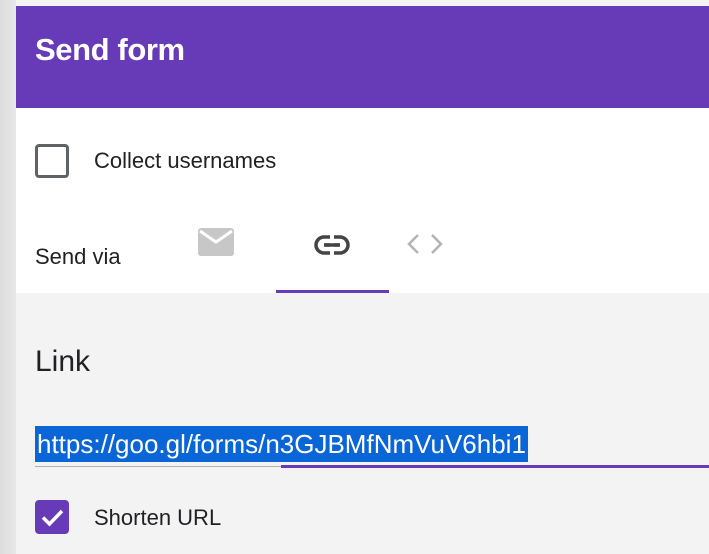  I want to click on link-url-text: https://goo.gl/forms/n3GJBMfNmVuV6hbi1, so click(281, 444).